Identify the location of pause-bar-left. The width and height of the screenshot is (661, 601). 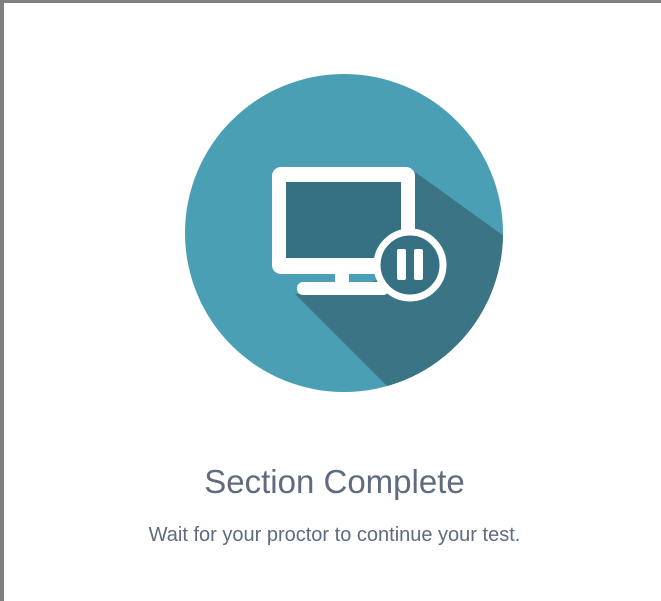
(401, 264).